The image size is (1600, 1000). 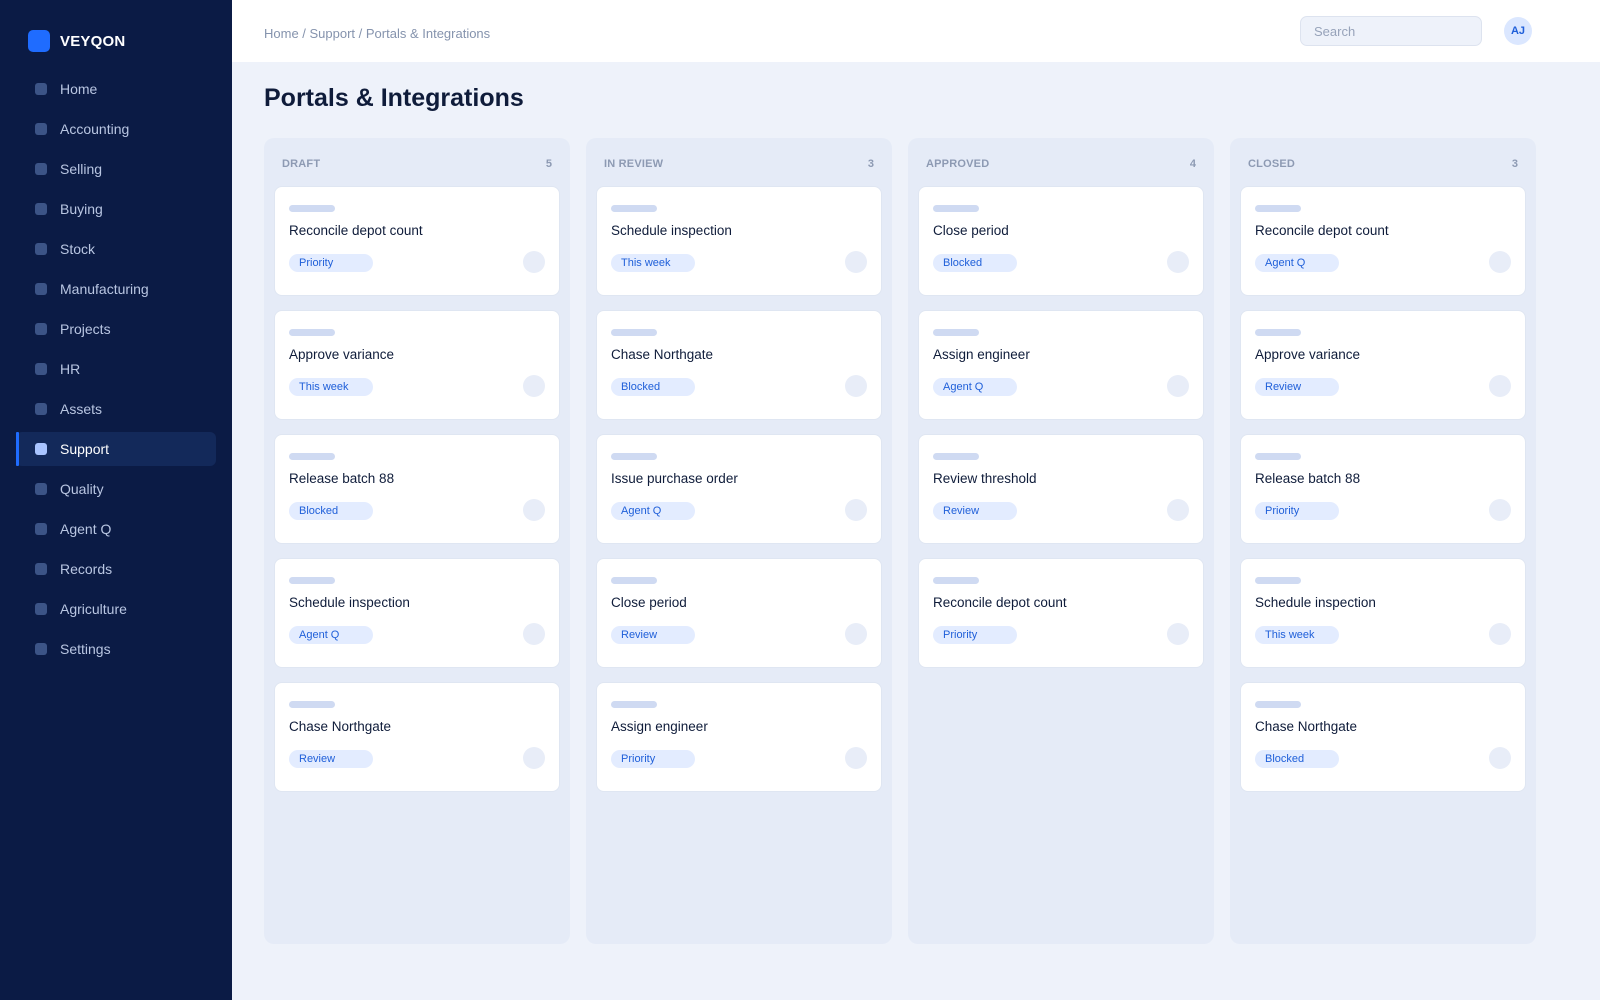 I want to click on card-title: Issue purchase order, so click(x=674, y=478).